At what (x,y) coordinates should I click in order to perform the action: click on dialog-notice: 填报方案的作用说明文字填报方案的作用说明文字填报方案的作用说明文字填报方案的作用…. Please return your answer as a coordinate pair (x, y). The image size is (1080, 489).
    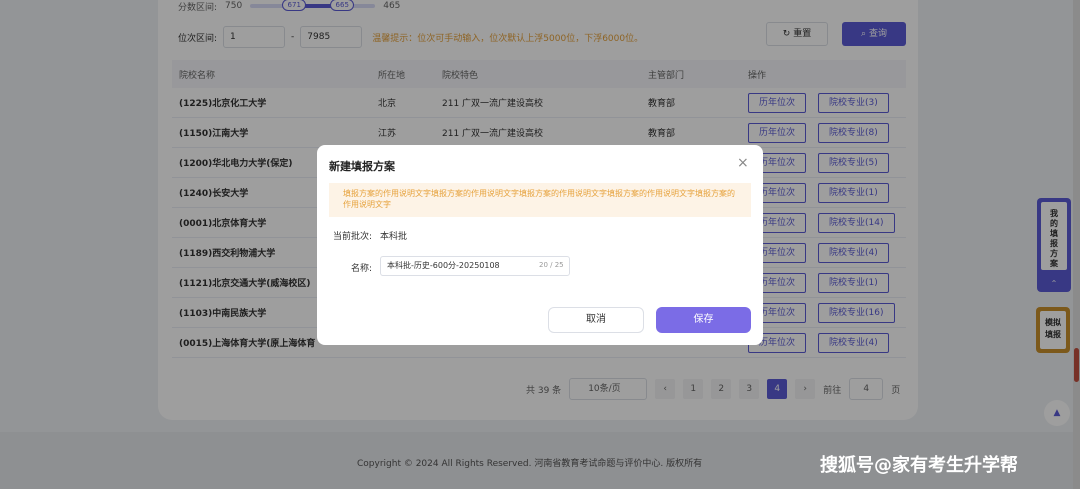
    Looking at the image, I should click on (540, 200).